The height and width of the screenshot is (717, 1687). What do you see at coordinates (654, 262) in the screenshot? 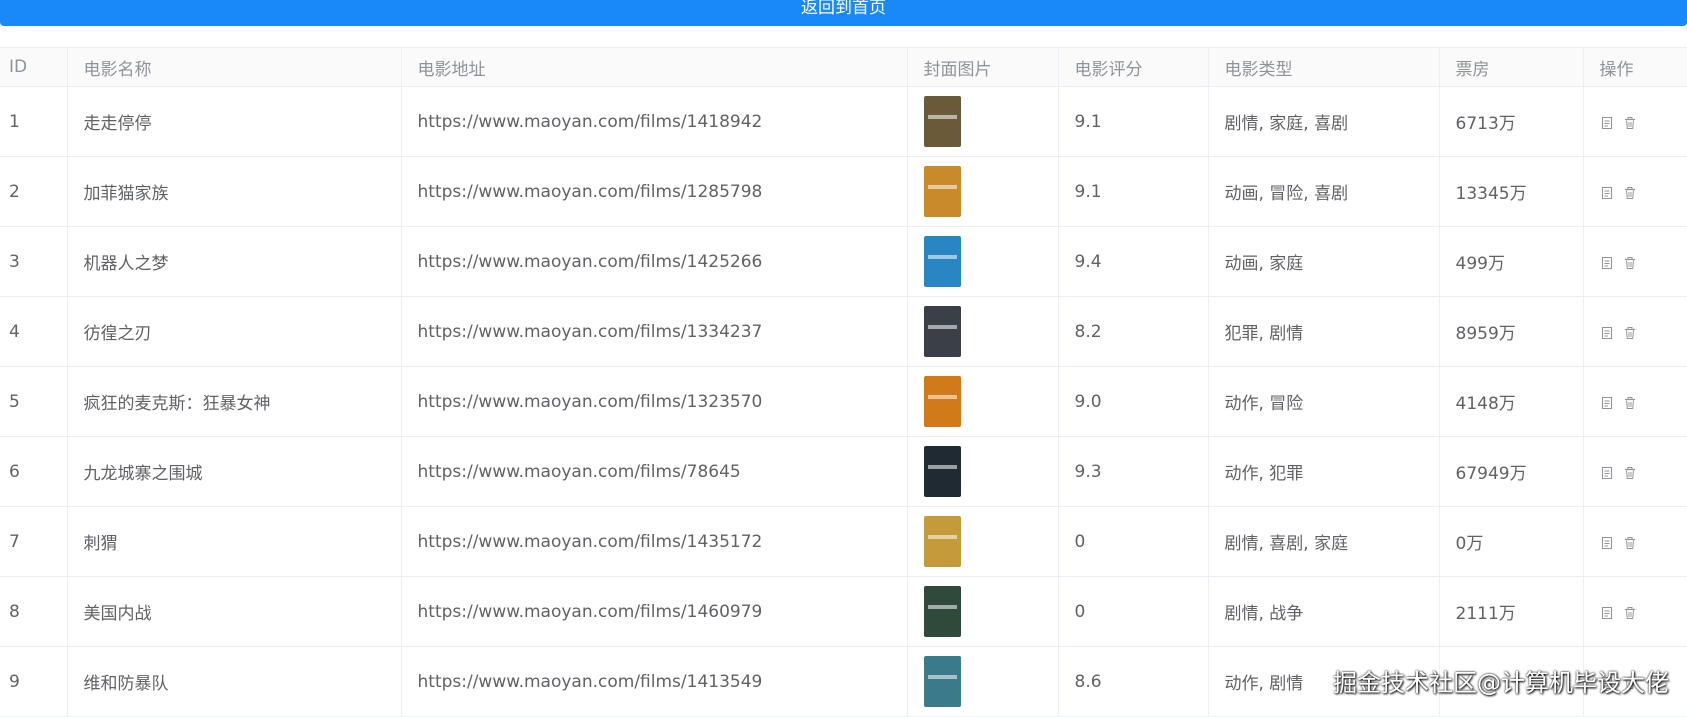
I see `cell-url: https://www.maoyan.com/films/1425266` at bounding box center [654, 262].